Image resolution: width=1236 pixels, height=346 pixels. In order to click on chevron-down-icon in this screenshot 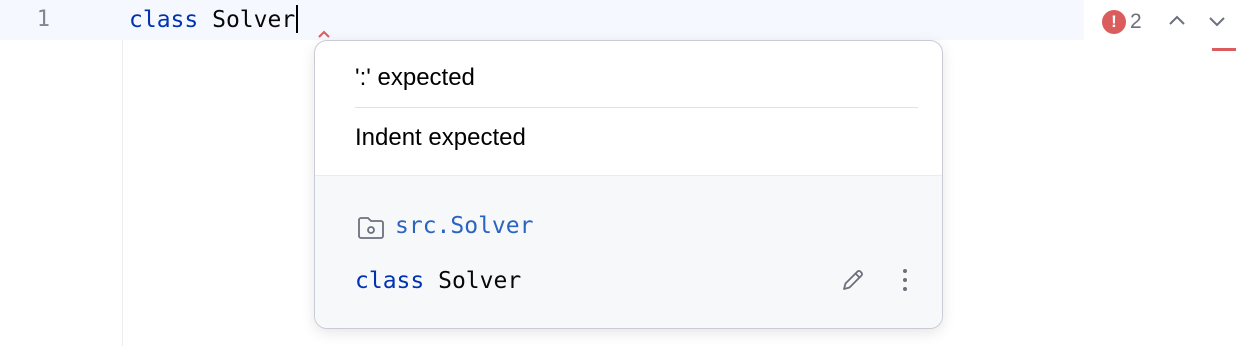, I will do `click(1217, 21)`.